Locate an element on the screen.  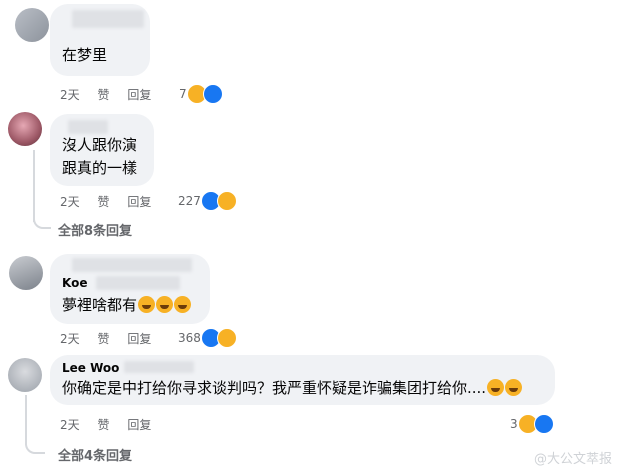
comment-text: 夢裡啥都有 is located at coordinates (130, 305).